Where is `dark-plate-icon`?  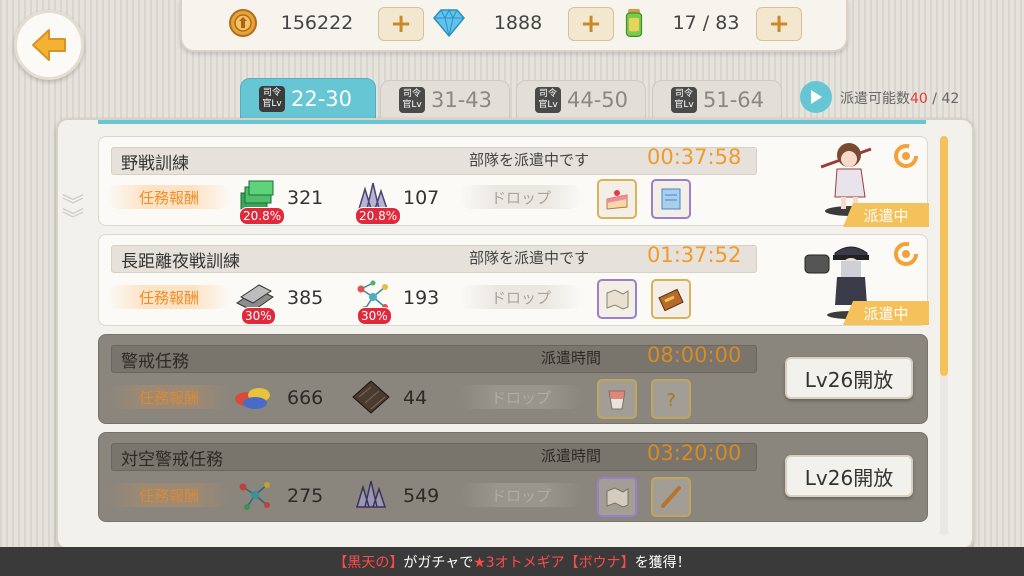 dark-plate-icon is located at coordinates (371, 397).